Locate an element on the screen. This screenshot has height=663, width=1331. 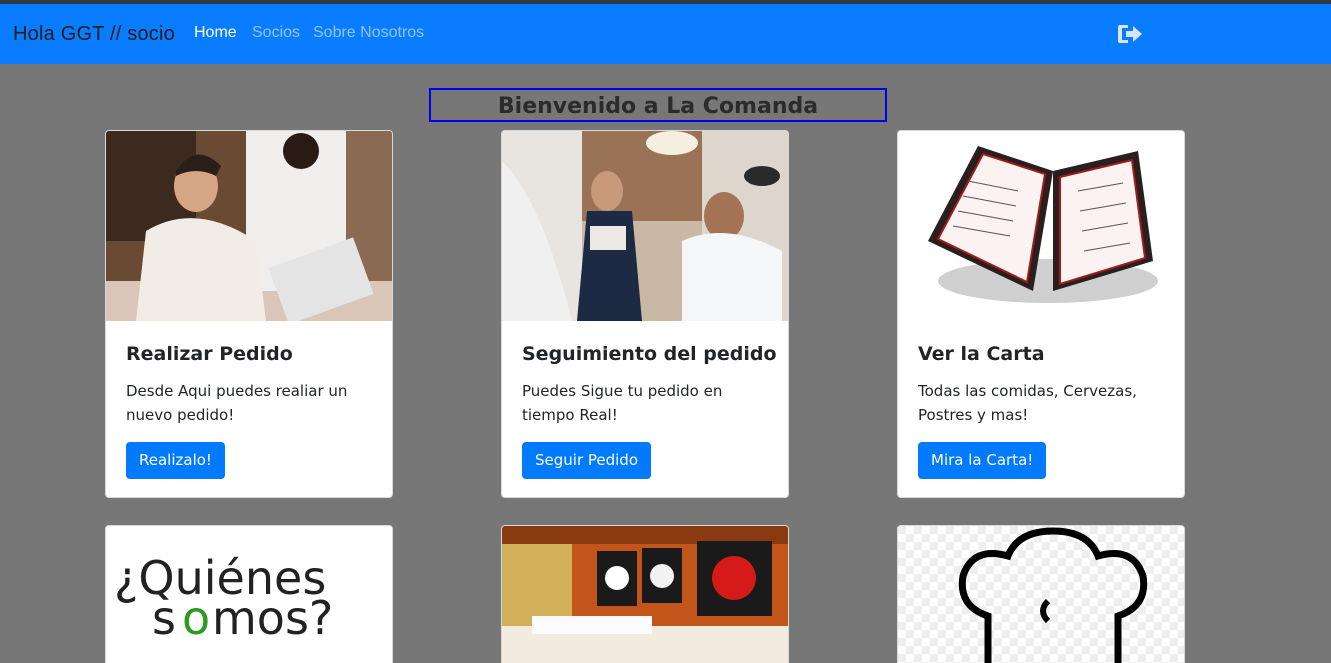
mira-la-carta-button: Mira la Carta! is located at coordinates (982, 460).